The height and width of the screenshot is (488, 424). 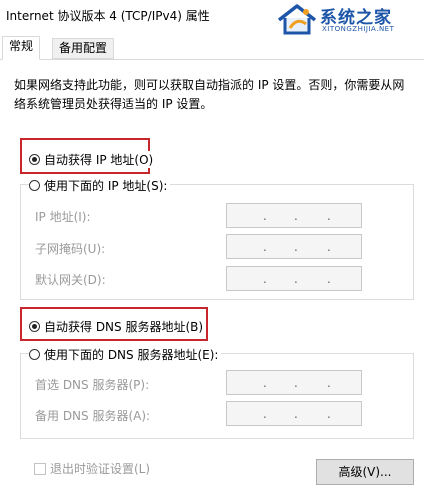 What do you see at coordinates (108, 16) in the screenshot?
I see `window-title: Internet 协议版本 4 (TCP/IPv4) 属性` at bounding box center [108, 16].